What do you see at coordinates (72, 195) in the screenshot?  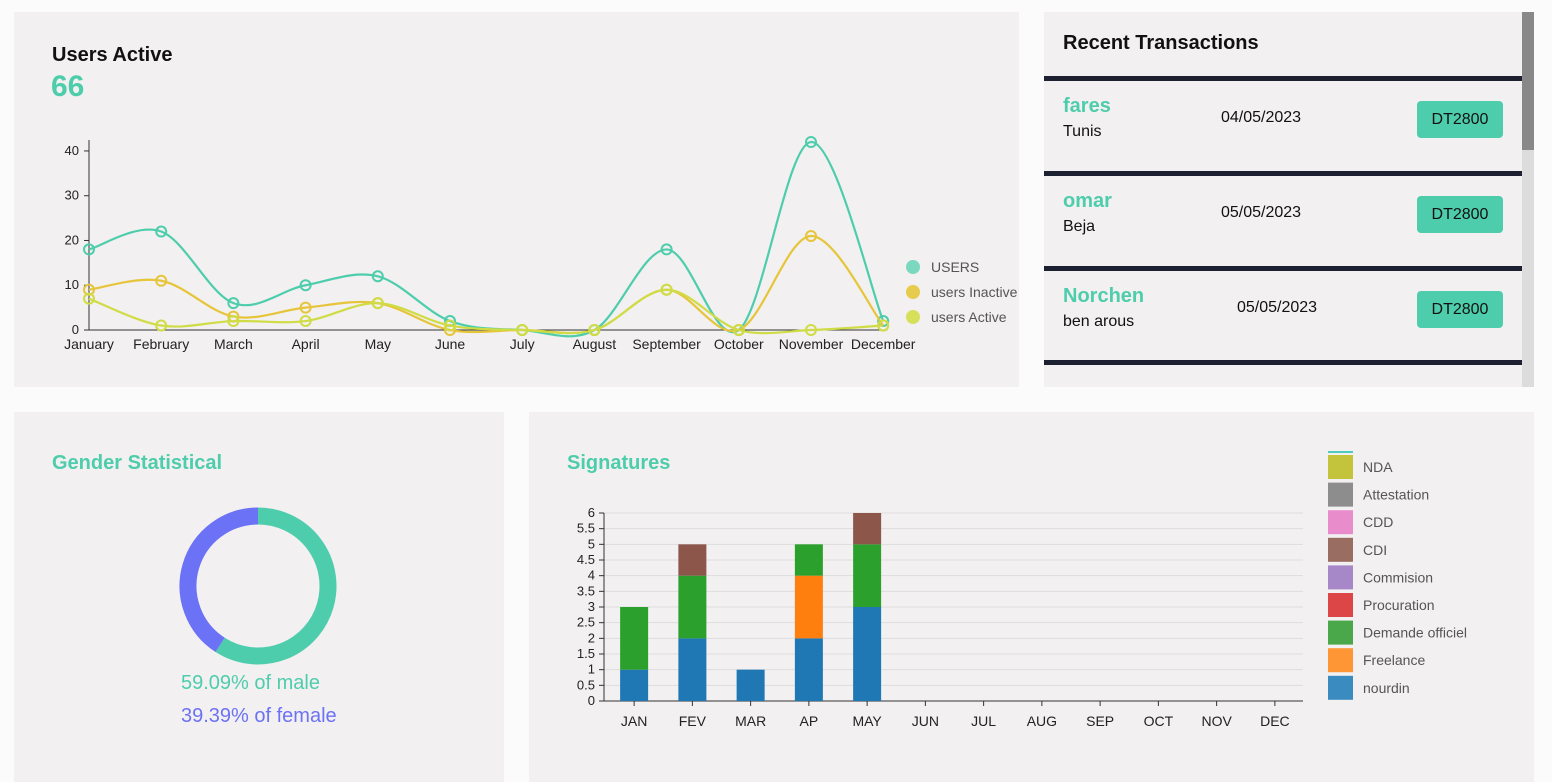 I see `y-tick-label: 30` at bounding box center [72, 195].